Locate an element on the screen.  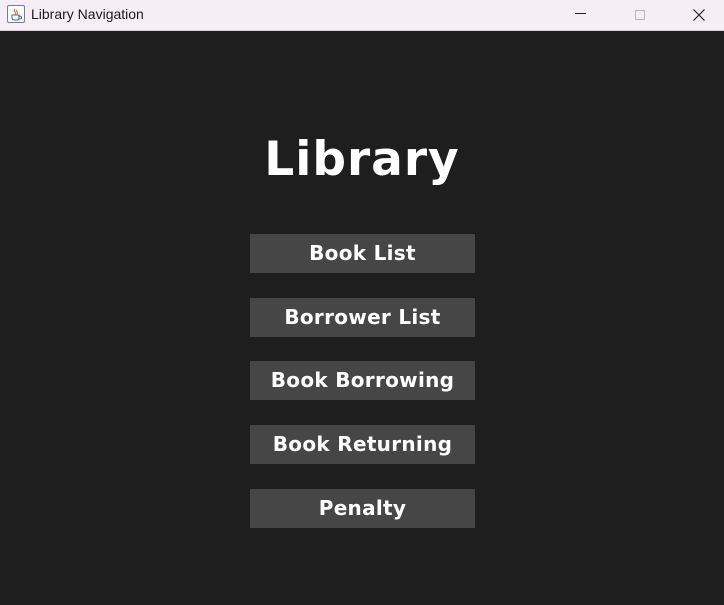
window-title: Library Navigation is located at coordinates (87, 14).